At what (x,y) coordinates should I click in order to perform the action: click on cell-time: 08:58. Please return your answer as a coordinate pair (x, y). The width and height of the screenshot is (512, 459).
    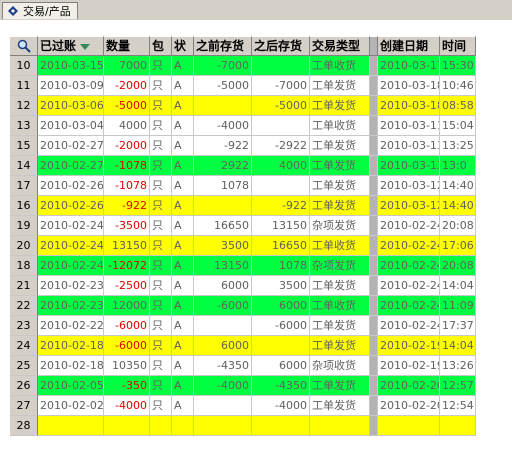
    Looking at the image, I should click on (458, 106).